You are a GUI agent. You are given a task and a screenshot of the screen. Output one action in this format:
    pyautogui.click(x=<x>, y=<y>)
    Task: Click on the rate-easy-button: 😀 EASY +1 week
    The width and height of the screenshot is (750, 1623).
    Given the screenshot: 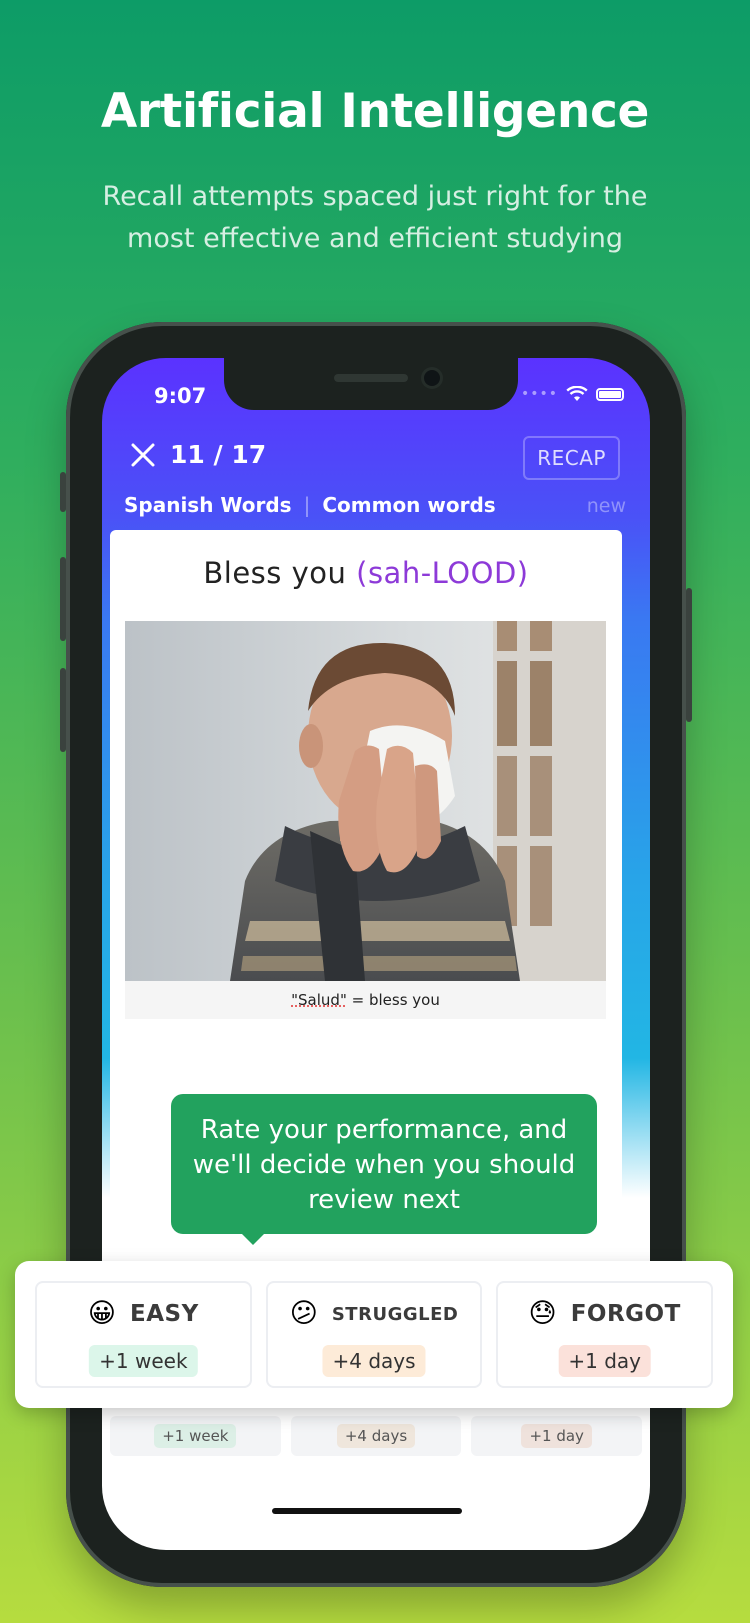 What is the action you would take?
    pyautogui.click(x=143, y=1334)
    